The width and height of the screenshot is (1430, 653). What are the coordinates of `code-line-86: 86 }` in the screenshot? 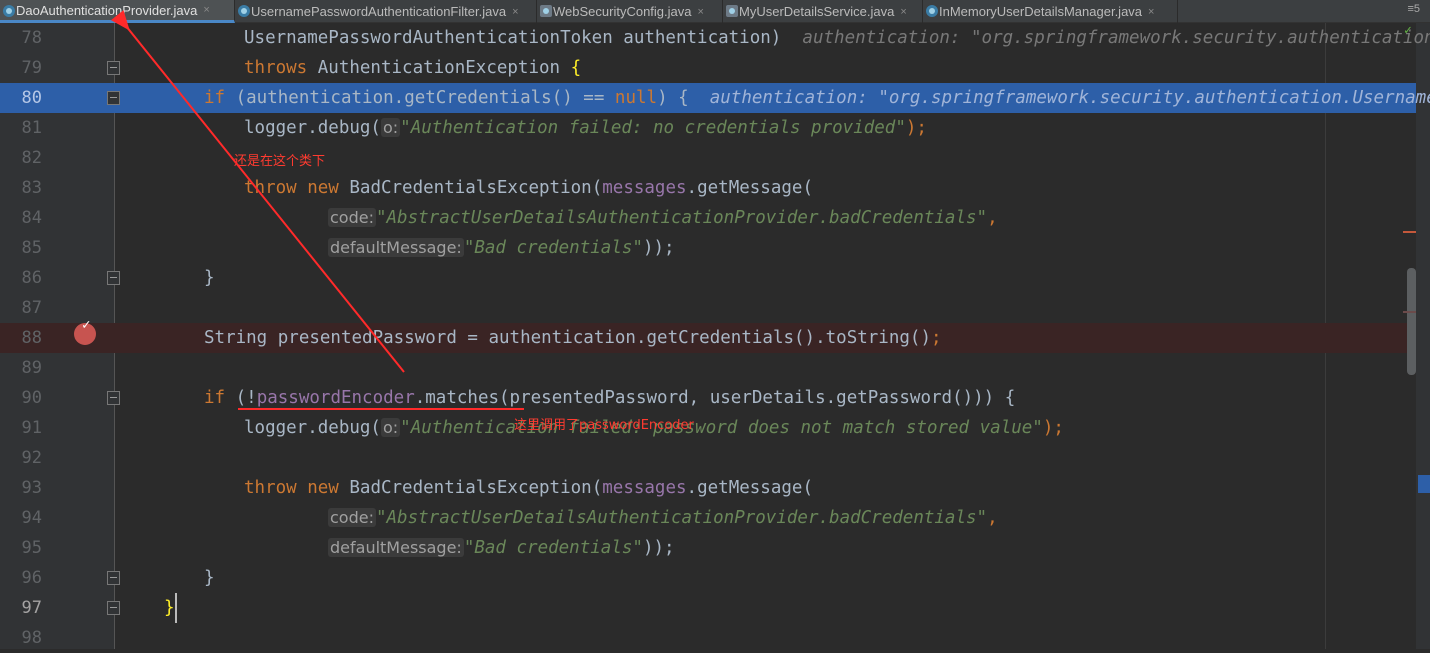 It's located at (708, 278).